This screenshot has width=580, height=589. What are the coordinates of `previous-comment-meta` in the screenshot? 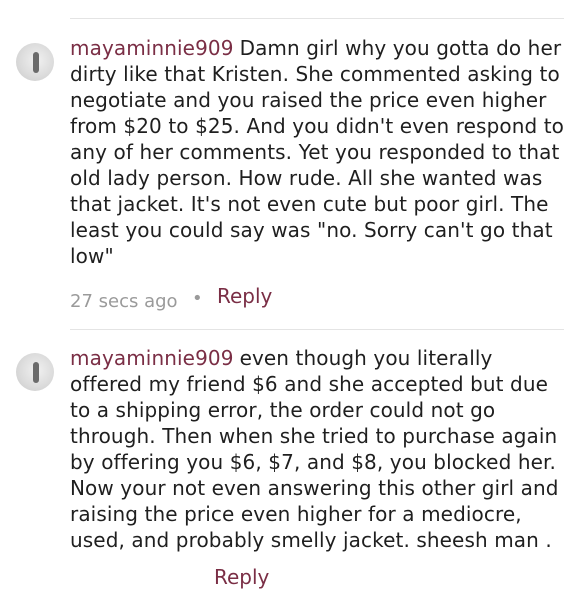 It's located at (73, 4).